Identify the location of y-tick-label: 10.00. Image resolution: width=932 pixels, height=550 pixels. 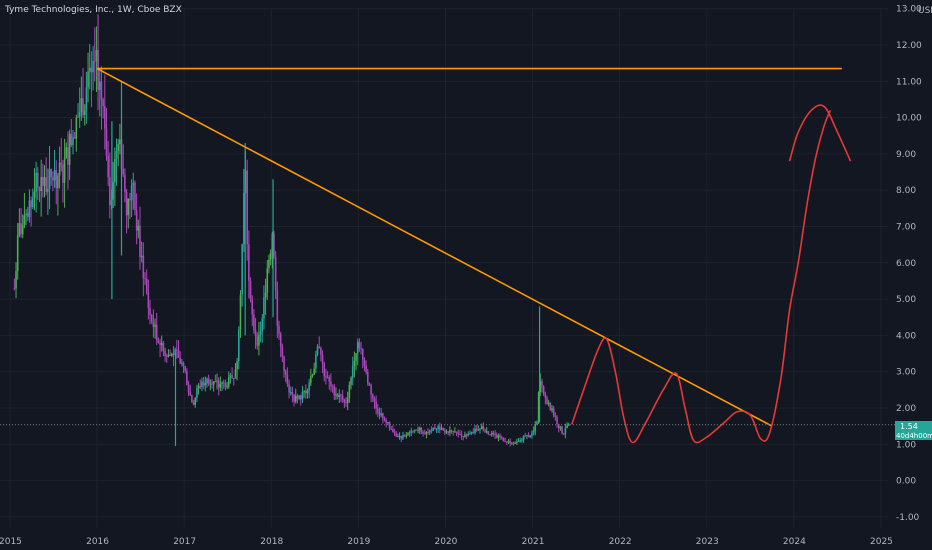
(909, 119).